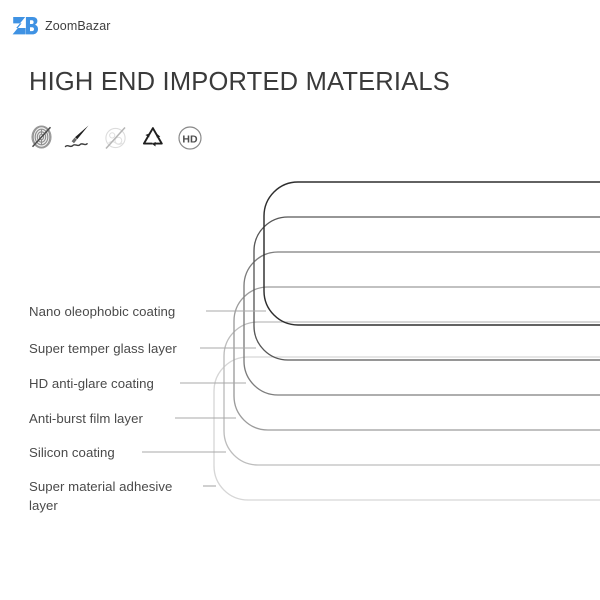  What do you see at coordinates (91, 383) in the screenshot?
I see `layer-label-hd-anti-glare-coating: HD anti-glare coating` at bounding box center [91, 383].